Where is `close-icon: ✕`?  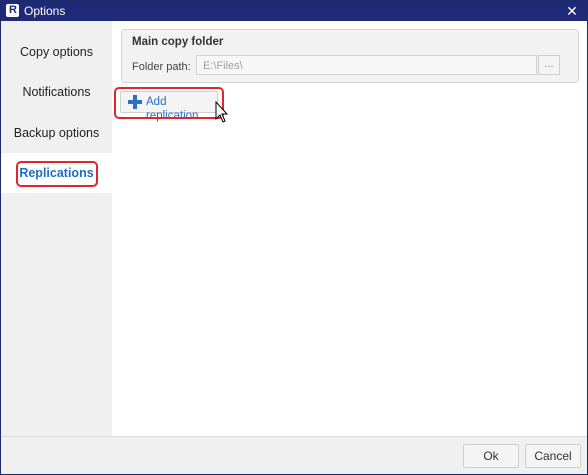 close-icon: ✕ is located at coordinates (572, 11).